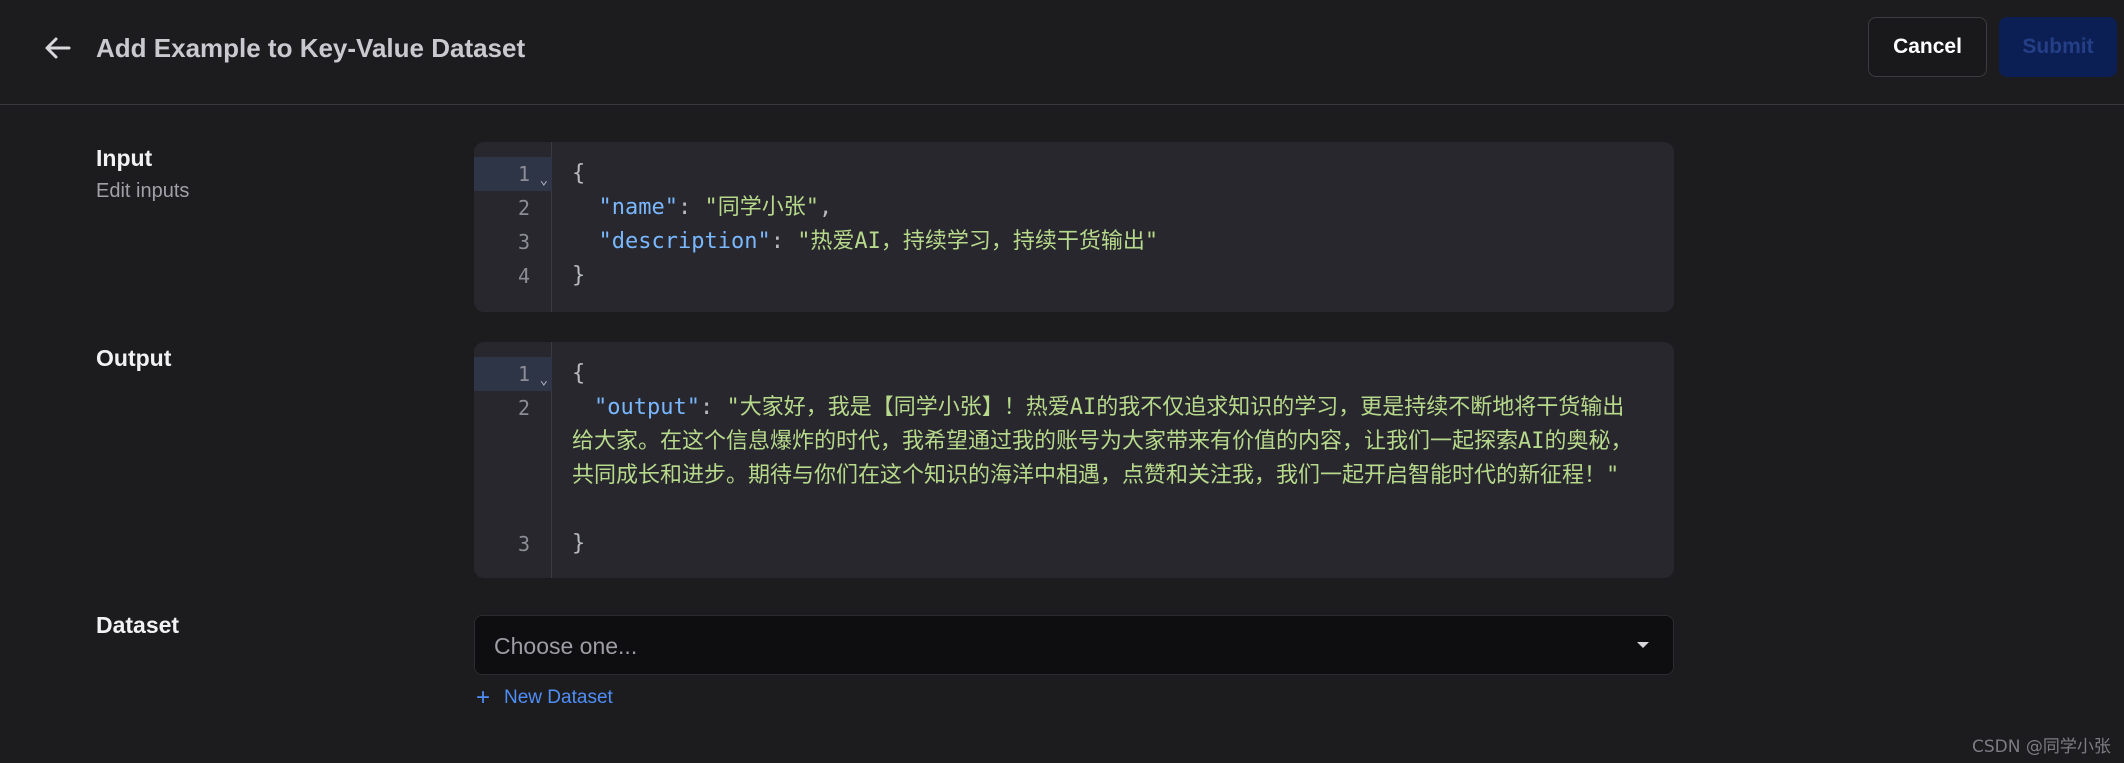  What do you see at coordinates (134, 358) in the screenshot?
I see `output-section-label: Output` at bounding box center [134, 358].